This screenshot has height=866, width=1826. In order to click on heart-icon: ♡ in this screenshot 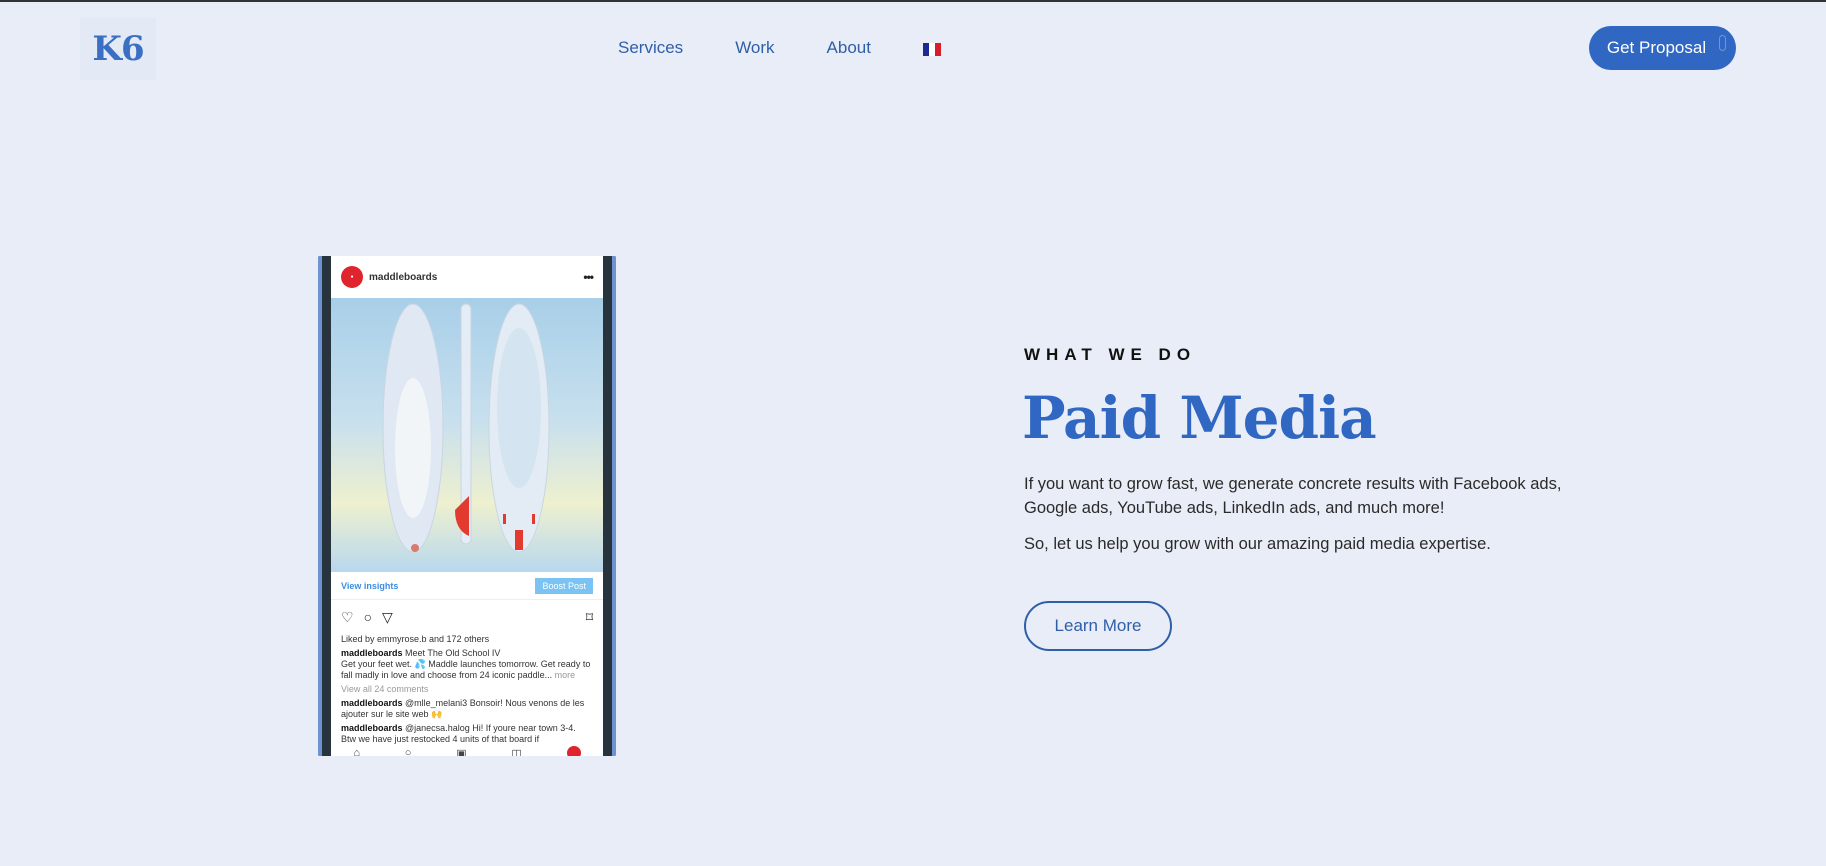, I will do `click(347, 616)`.